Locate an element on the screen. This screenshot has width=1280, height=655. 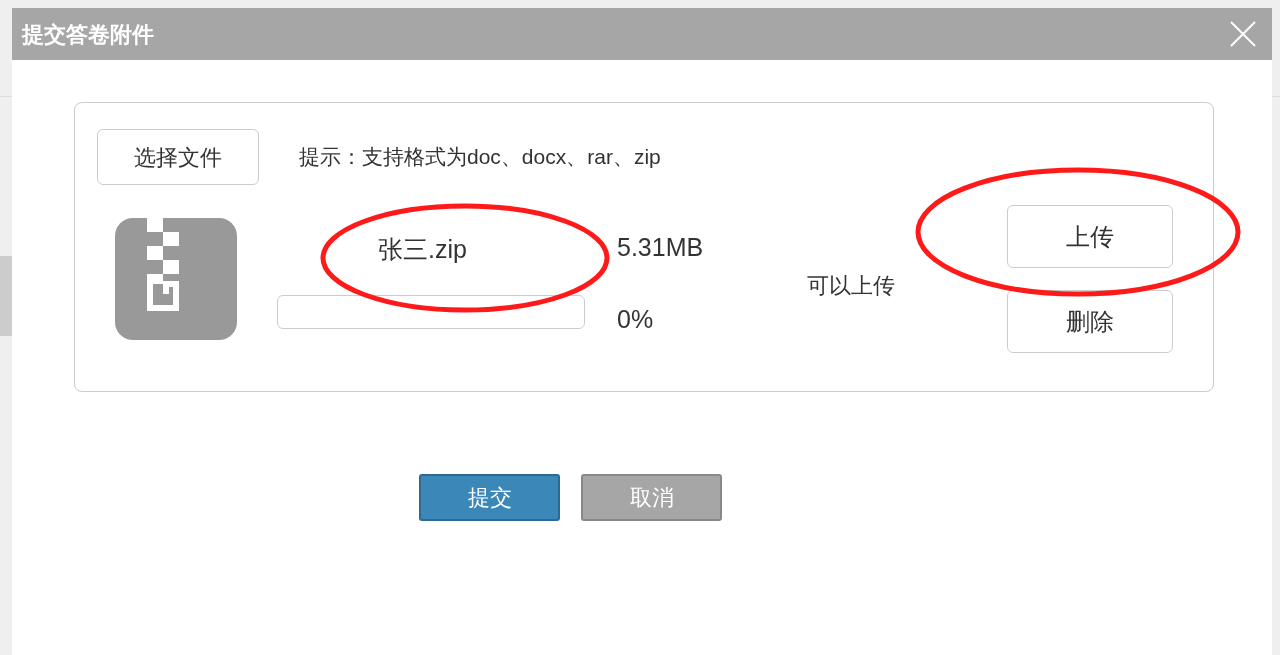
format-hint: 提示：支持格式为doc、docx、rar、zip is located at coordinates (480, 157).